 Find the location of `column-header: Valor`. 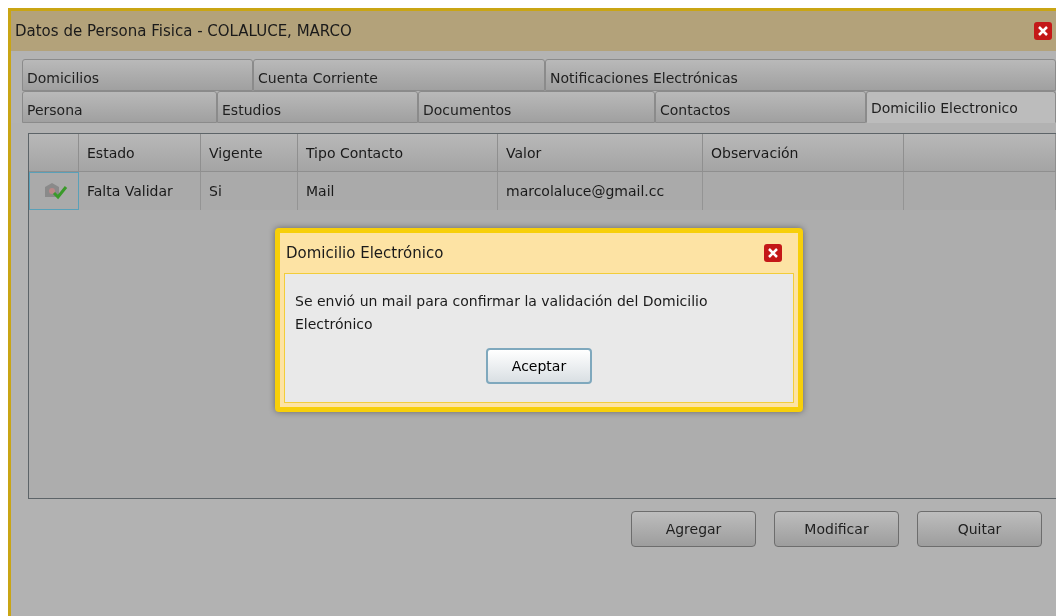

column-header: Valor is located at coordinates (600, 153).